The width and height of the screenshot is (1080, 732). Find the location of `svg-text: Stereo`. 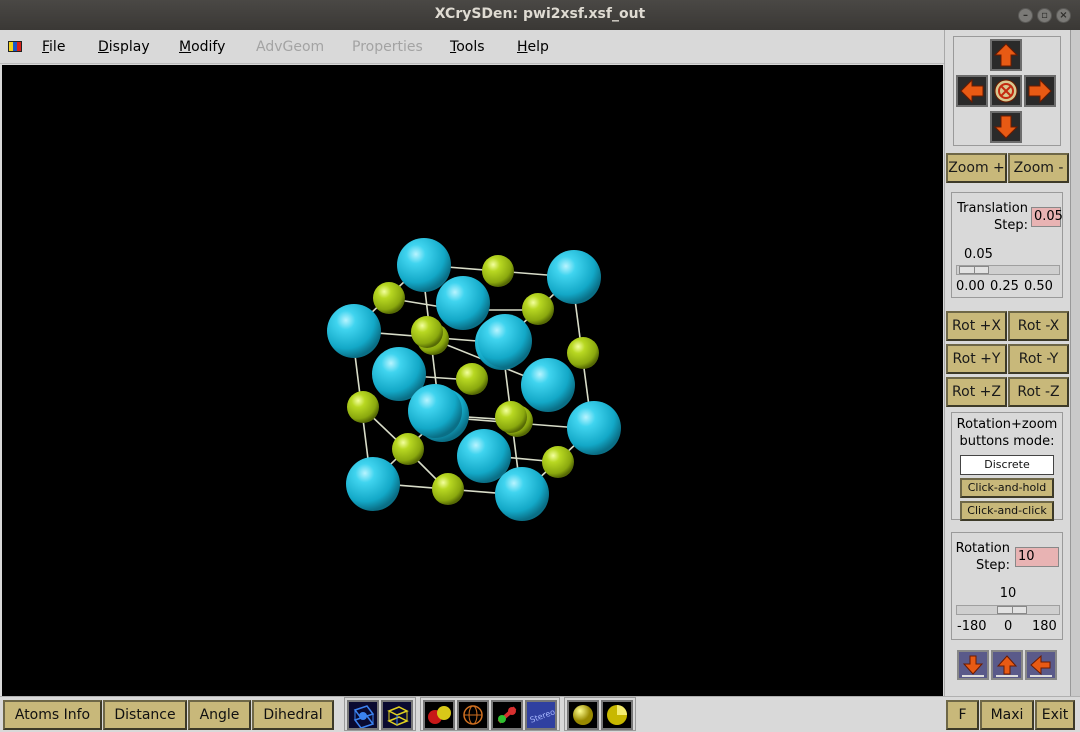

svg-text: Stereo is located at coordinates (542, 715).